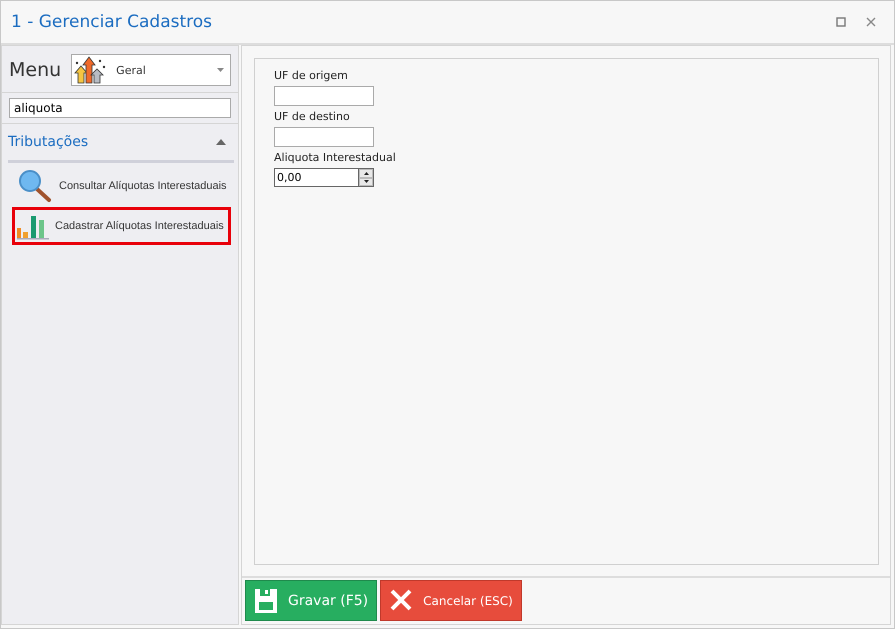  Describe the element at coordinates (120, 108) in the screenshot. I see `search-field: aliquota` at that location.